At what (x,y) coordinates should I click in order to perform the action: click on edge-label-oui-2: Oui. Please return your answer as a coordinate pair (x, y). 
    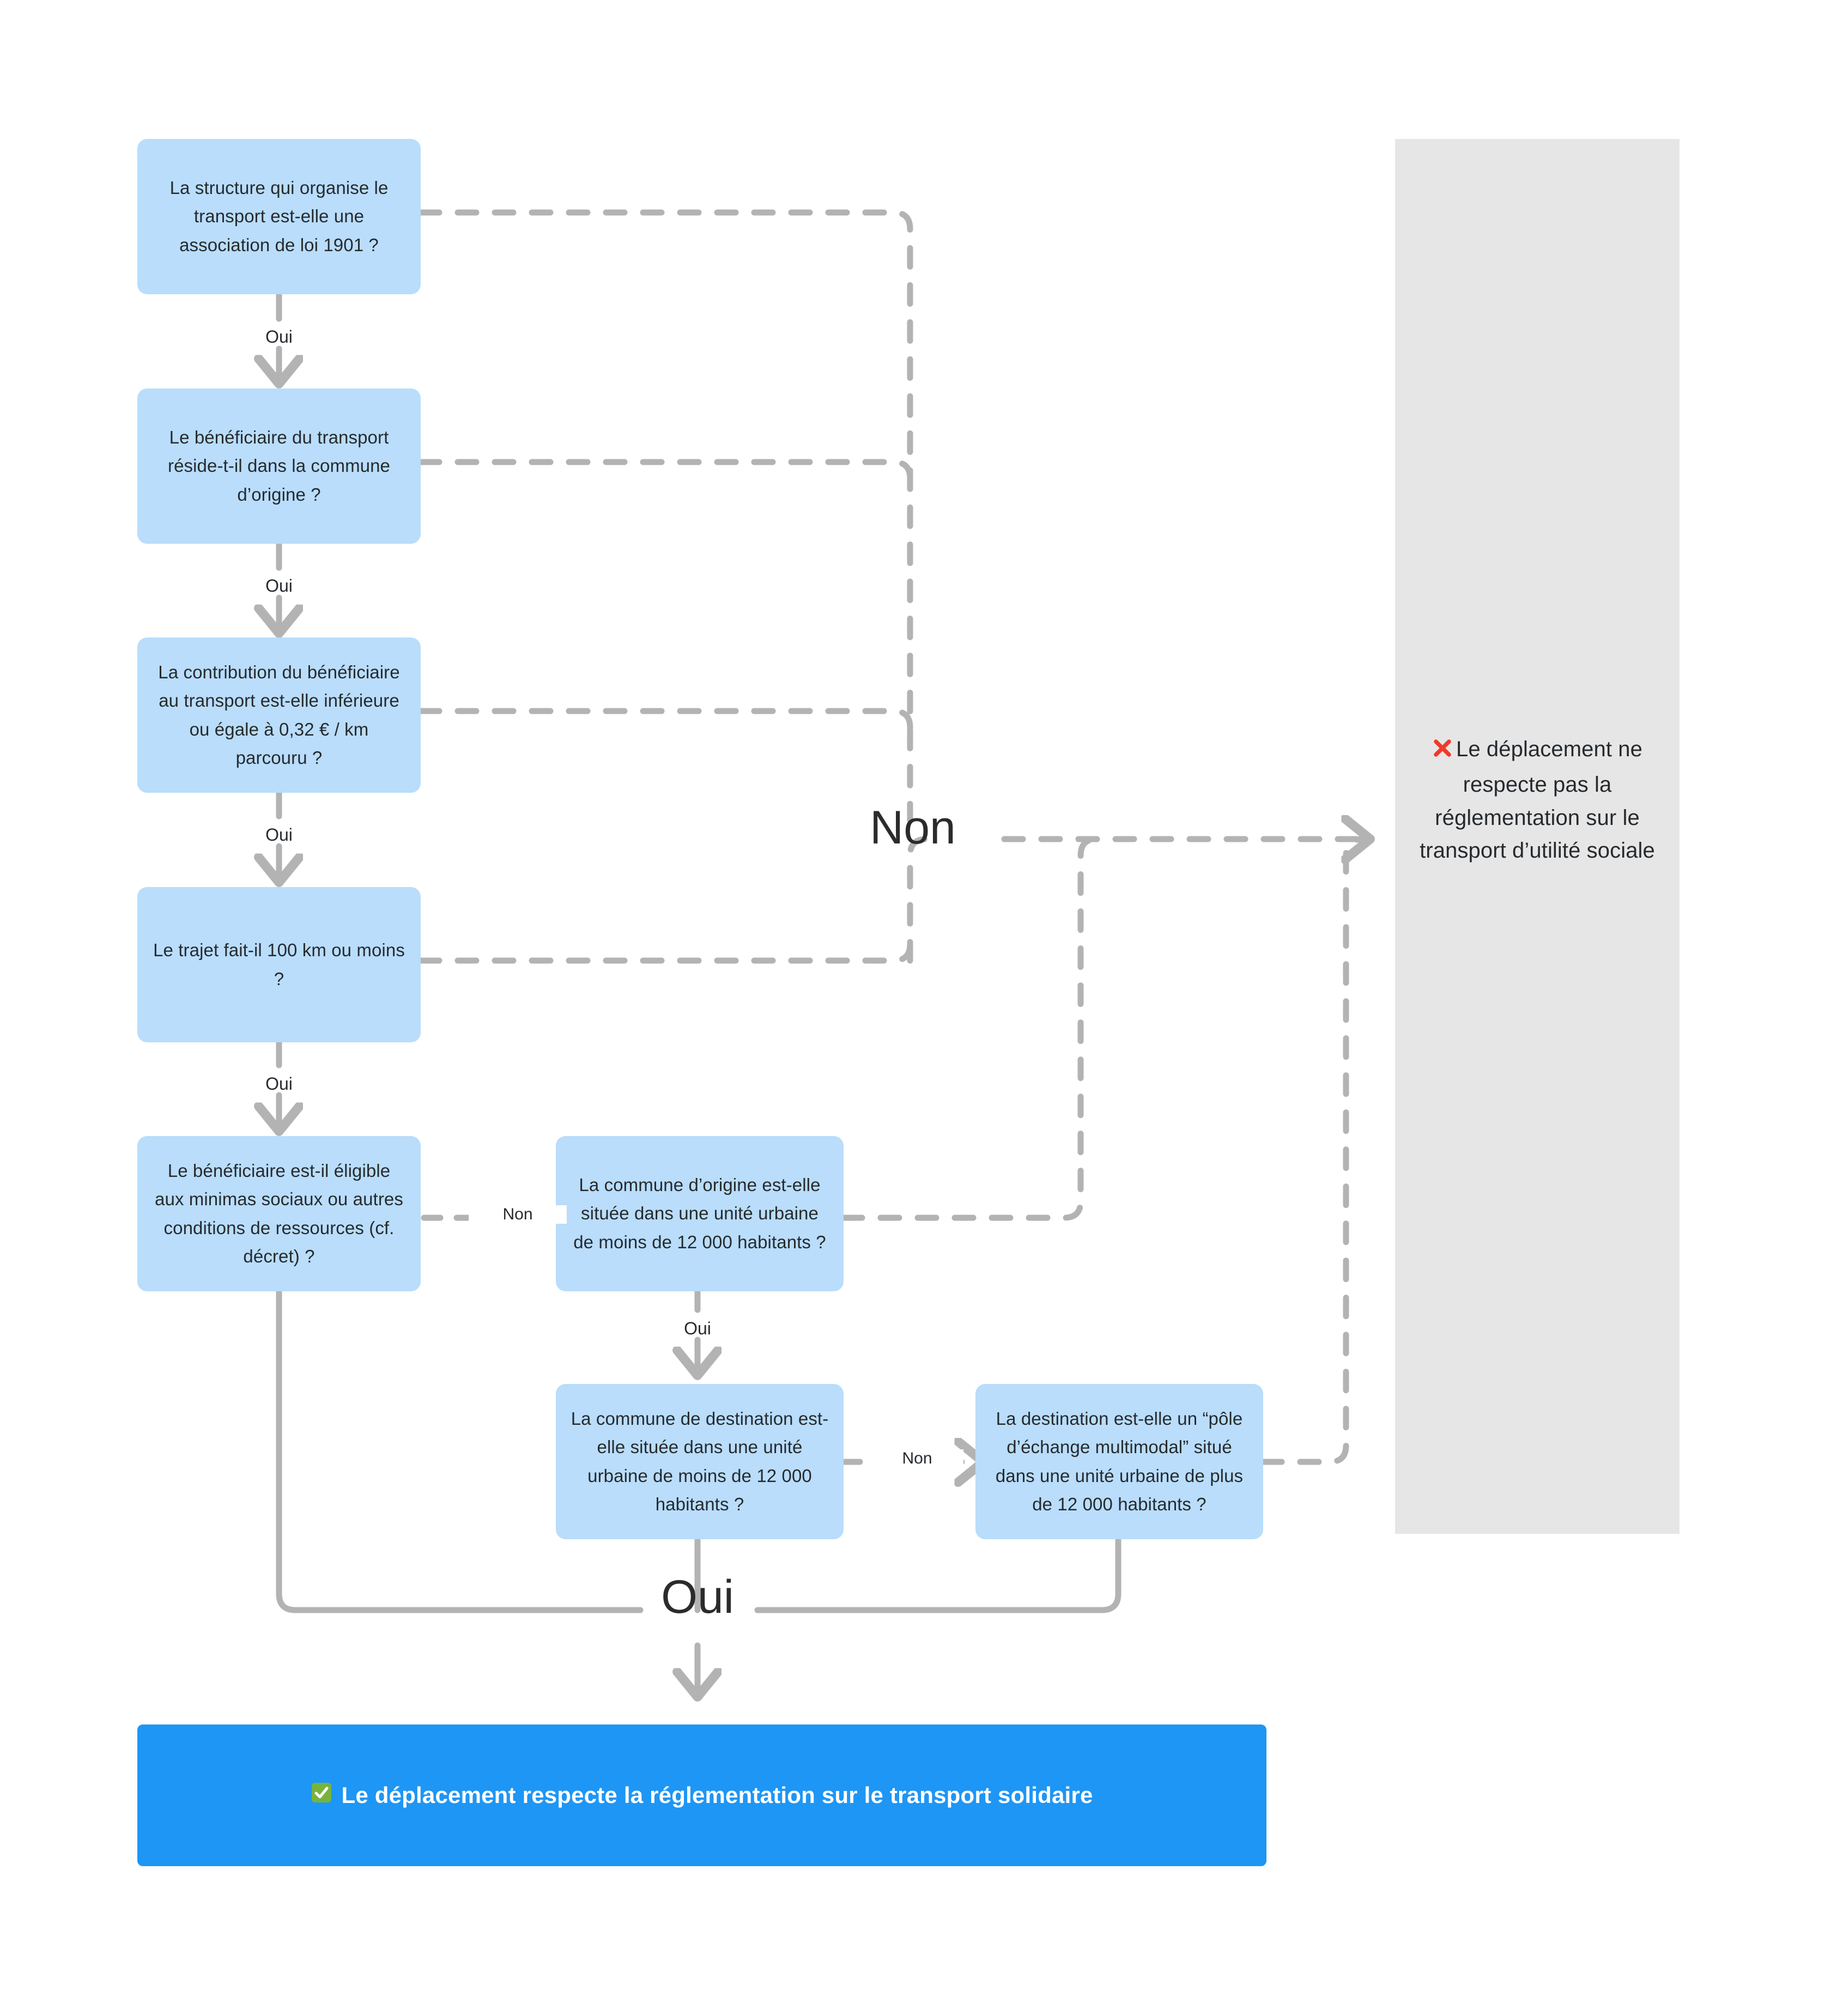
    Looking at the image, I should click on (279, 586).